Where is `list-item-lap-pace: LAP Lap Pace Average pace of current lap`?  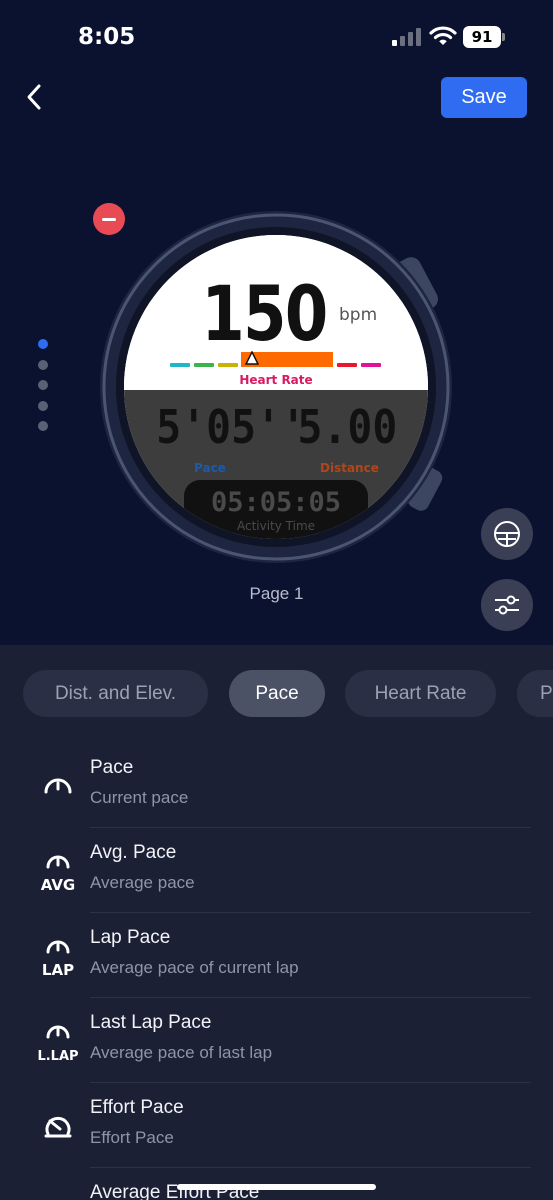
list-item-lap-pace: LAP Lap Pace Average pace of current lap is located at coordinates (276, 955).